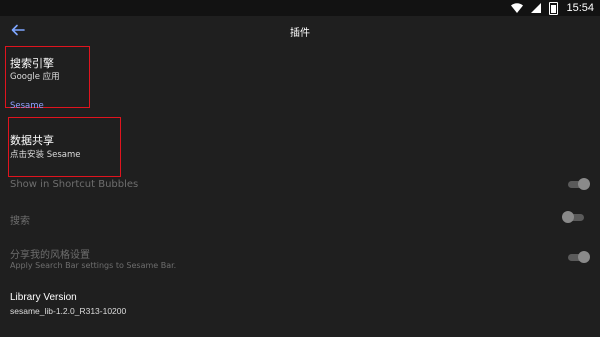  What do you see at coordinates (74, 184) in the screenshot?
I see `shortcut-bubbles-title: Show in Shortcut Bubbles` at bounding box center [74, 184].